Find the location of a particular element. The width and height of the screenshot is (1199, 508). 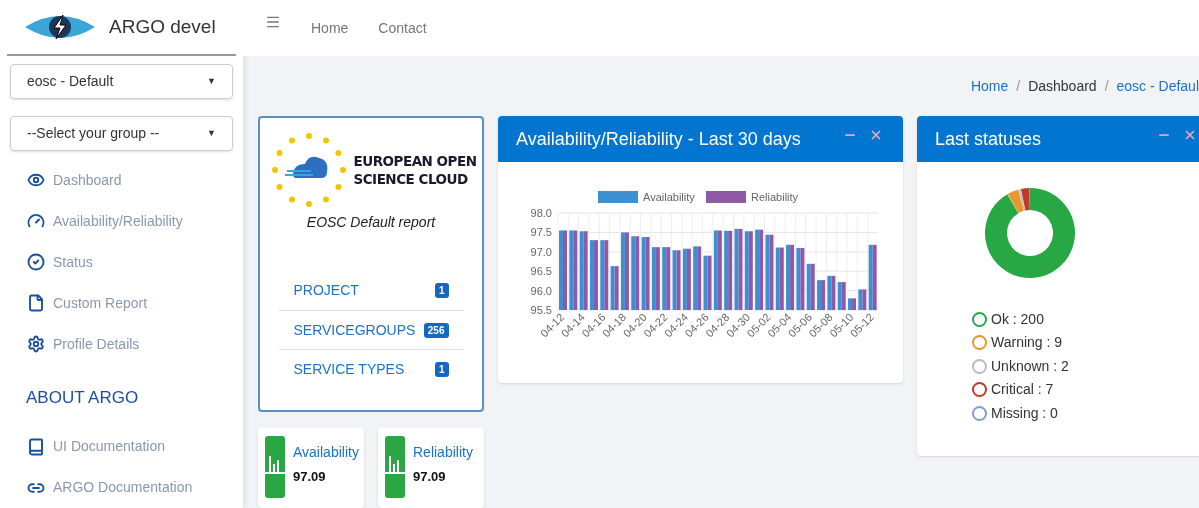

sidebar-item: Dashboard is located at coordinates (135, 180).